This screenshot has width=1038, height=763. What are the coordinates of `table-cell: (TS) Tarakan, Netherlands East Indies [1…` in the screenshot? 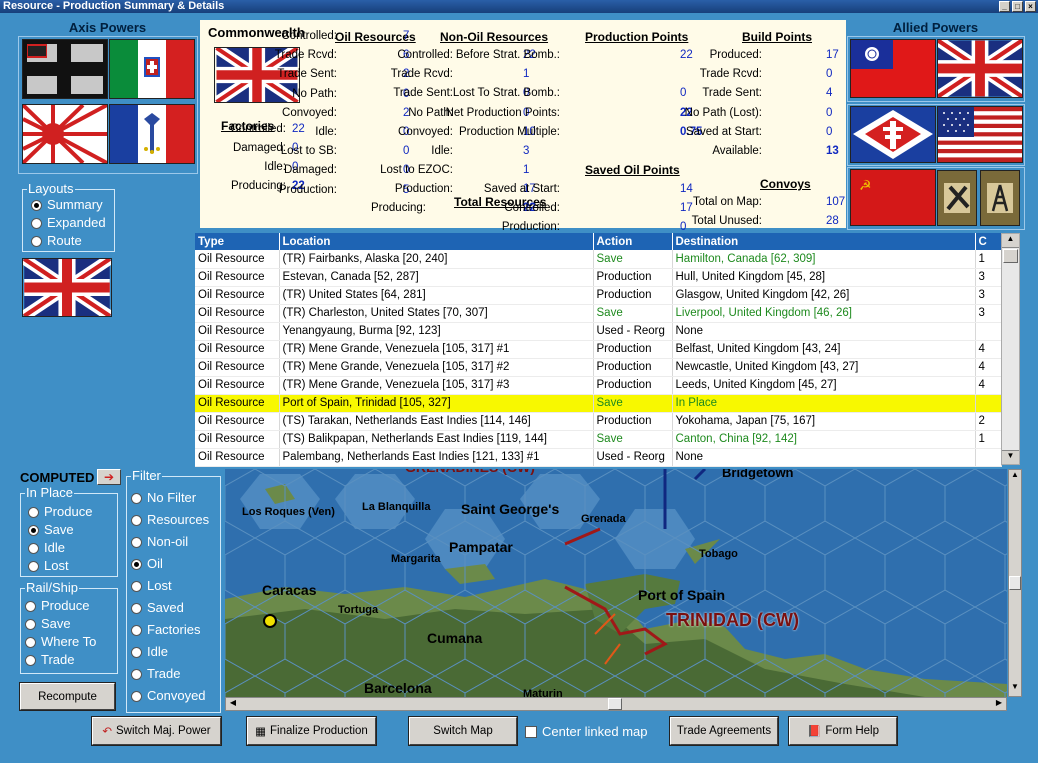 It's located at (436, 421).